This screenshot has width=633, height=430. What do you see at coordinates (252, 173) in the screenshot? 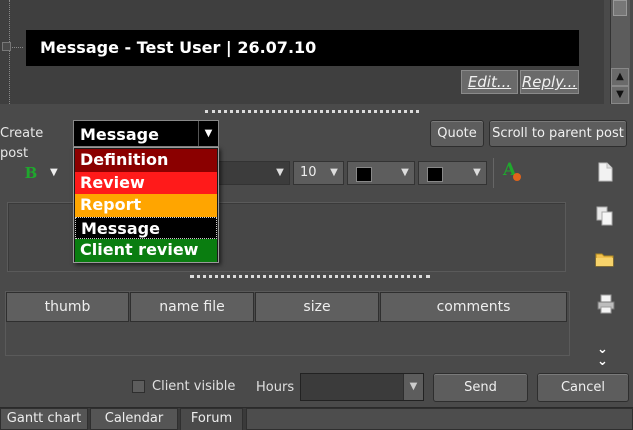
I see `font-family-select: ▼` at bounding box center [252, 173].